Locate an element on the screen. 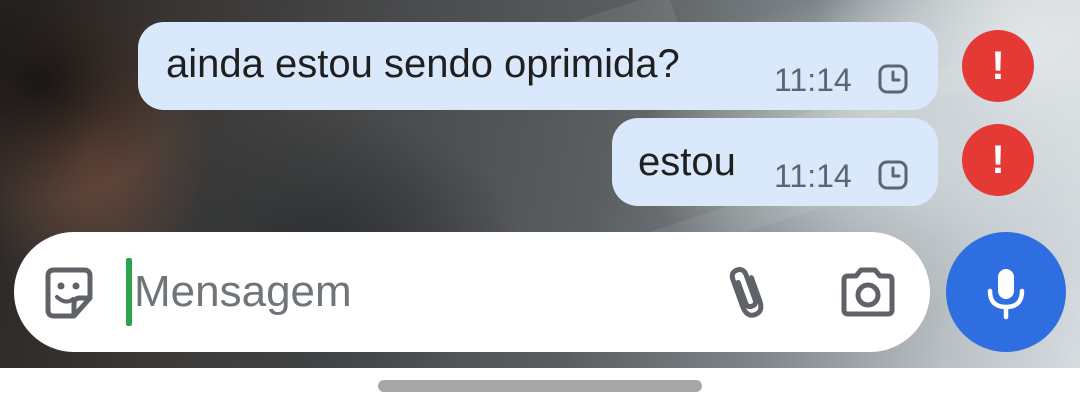 The width and height of the screenshot is (1080, 406). microphone-button is located at coordinates (1006, 292).